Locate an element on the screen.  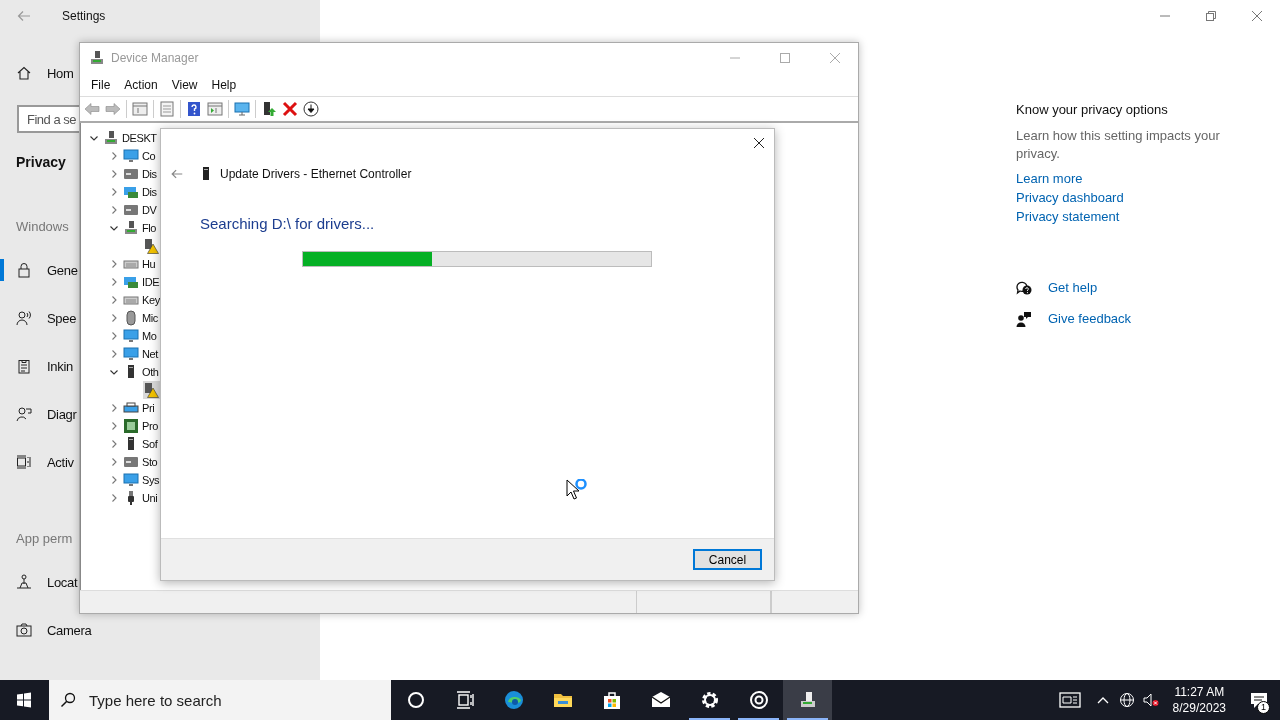
nav-item: Inkin is located at coordinates (38, 366).